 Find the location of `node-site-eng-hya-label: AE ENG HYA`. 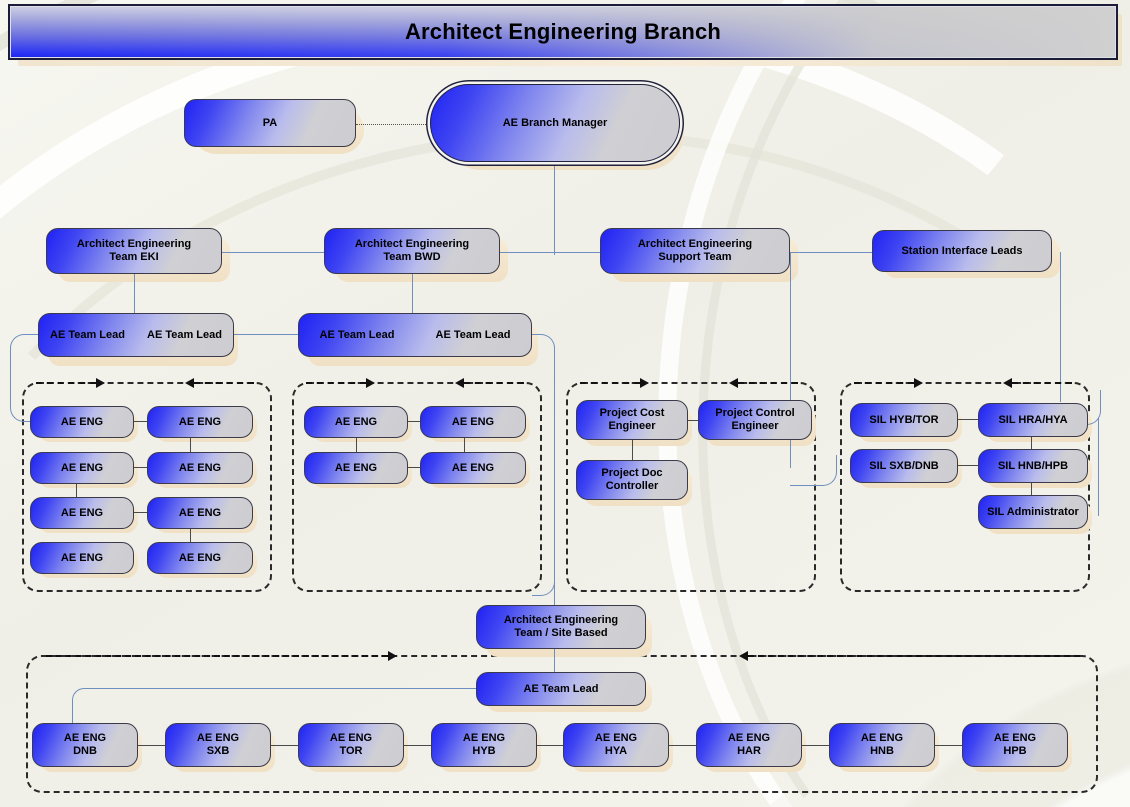

node-site-eng-hya-label: AE ENG HYA is located at coordinates (616, 744).